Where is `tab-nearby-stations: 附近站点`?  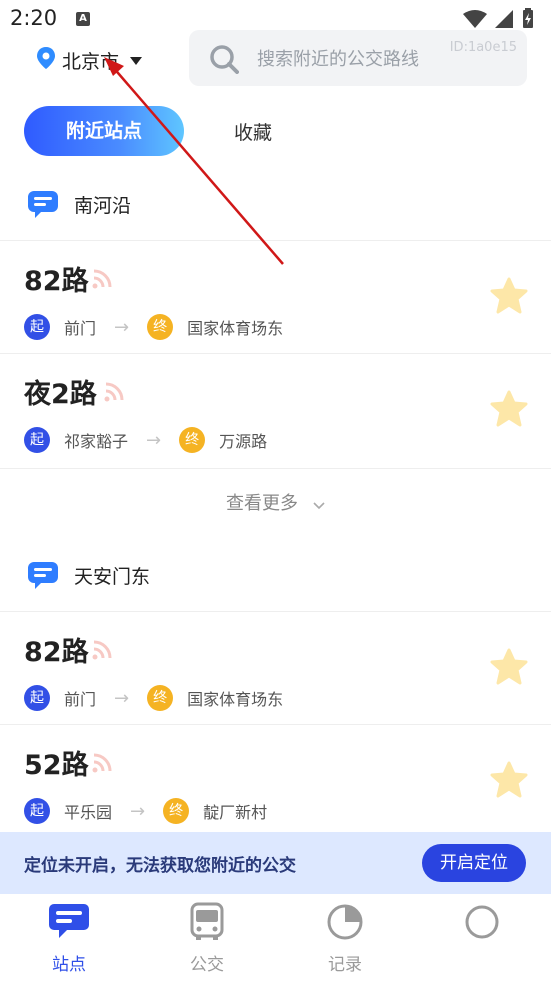
tab-nearby-stations: 附近站点 is located at coordinates (104, 131).